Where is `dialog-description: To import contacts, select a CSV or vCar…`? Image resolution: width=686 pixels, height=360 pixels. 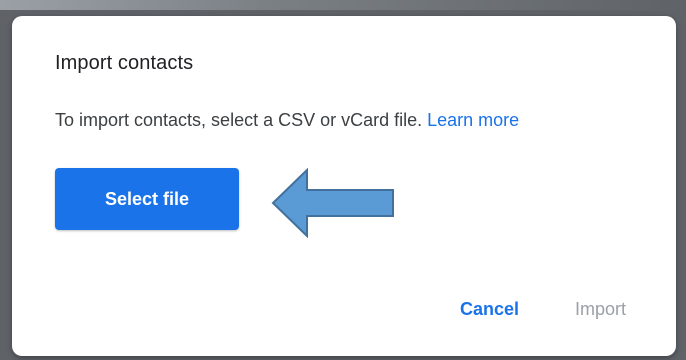 dialog-description: To import contacts, select a CSV or vCar… is located at coordinates (287, 120).